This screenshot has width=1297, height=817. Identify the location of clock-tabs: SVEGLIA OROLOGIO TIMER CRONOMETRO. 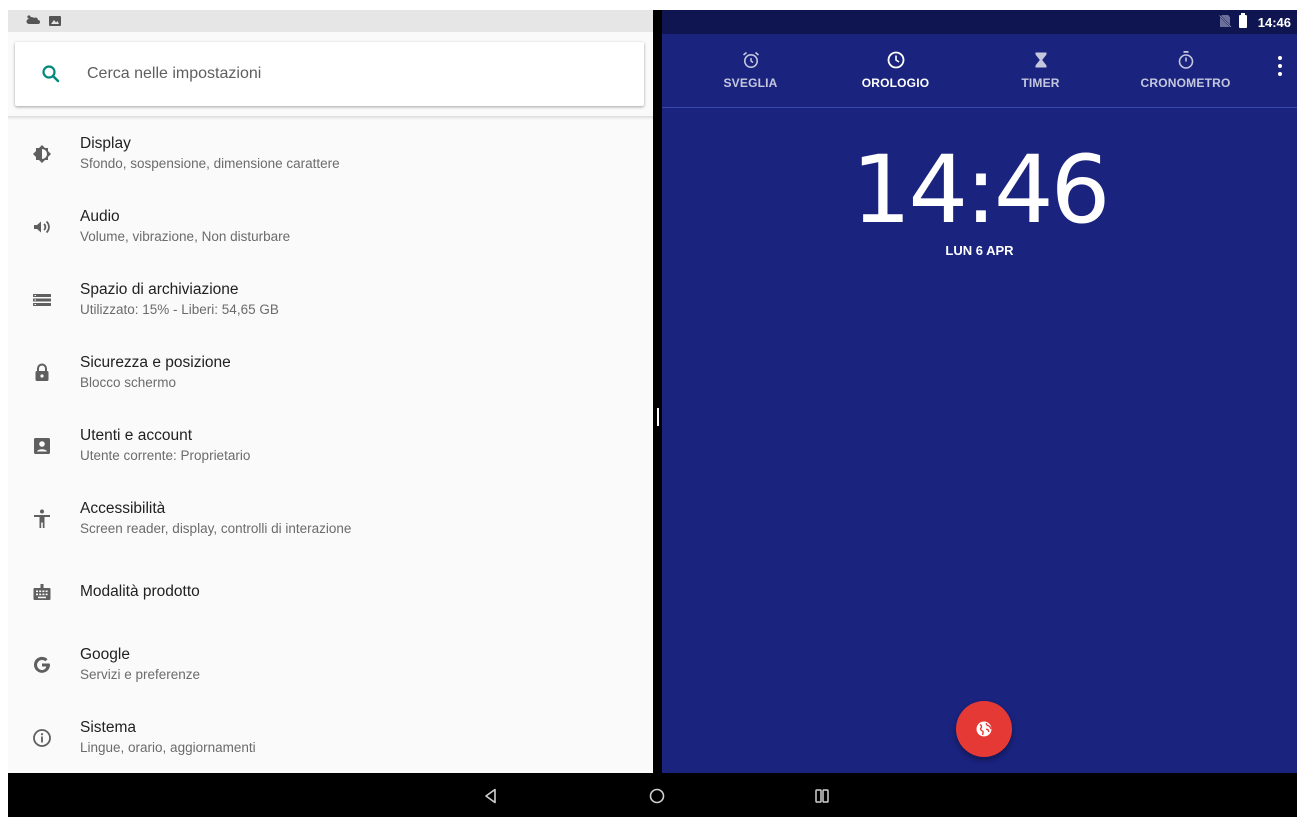
(979, 71).